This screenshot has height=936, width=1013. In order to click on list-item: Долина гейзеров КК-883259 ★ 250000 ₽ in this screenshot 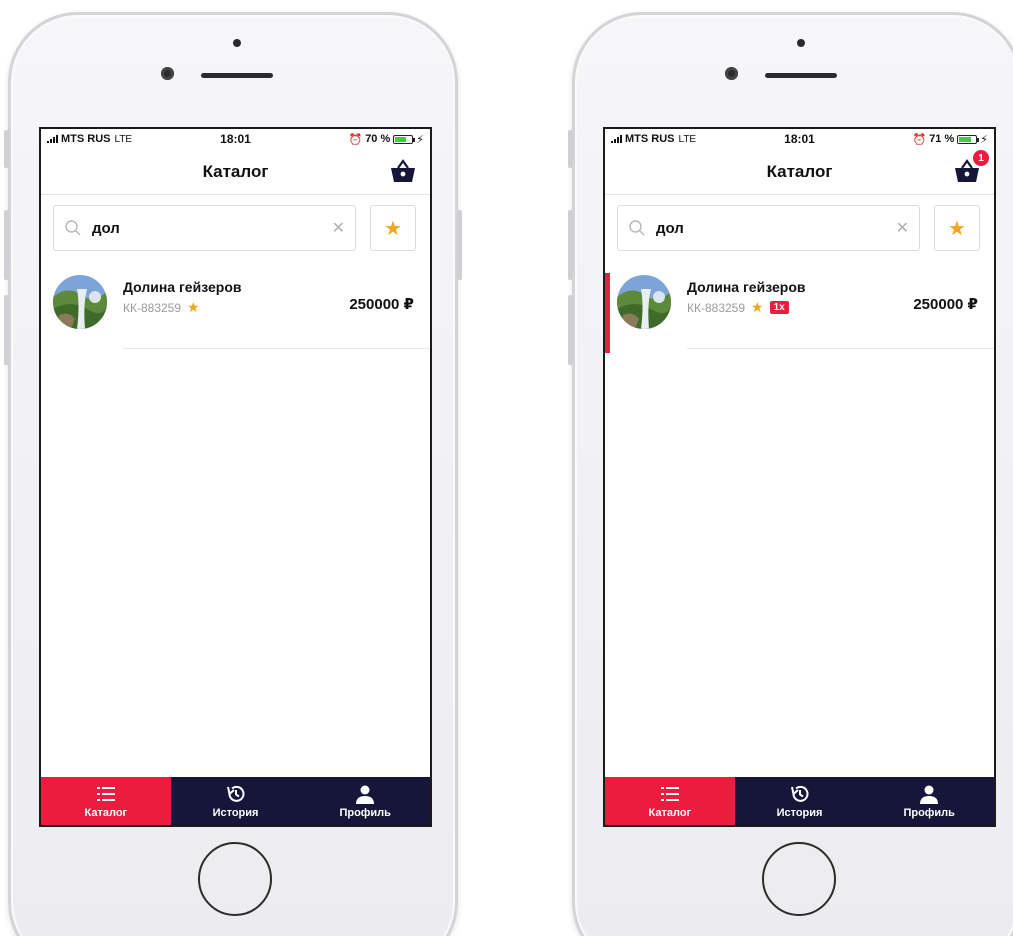, I will do `click(235, 311)`.